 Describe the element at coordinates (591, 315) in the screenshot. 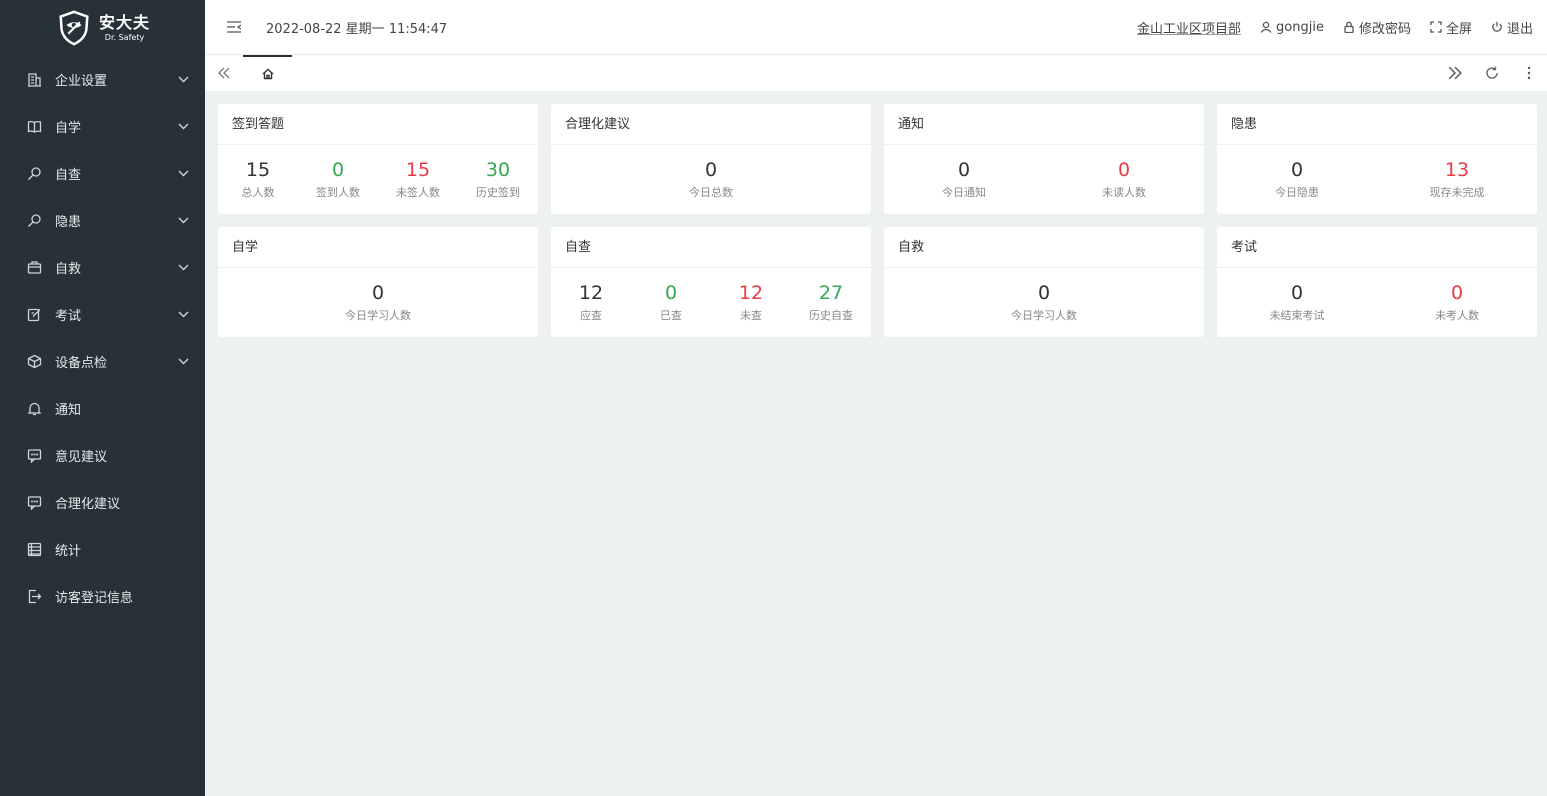

I see `stat-label: 应查` at that location.